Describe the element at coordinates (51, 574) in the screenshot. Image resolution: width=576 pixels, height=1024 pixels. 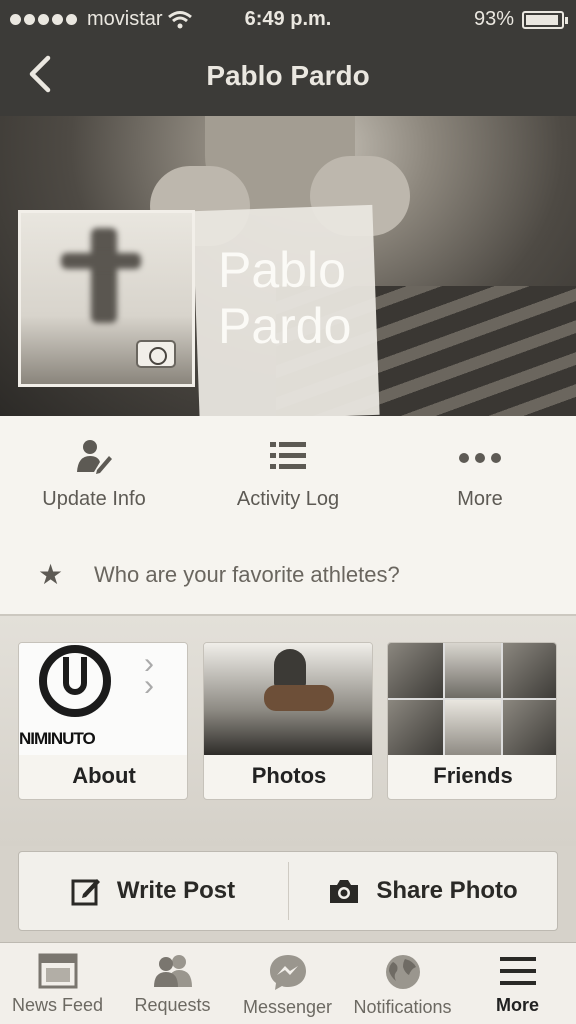
I see `star-icon: ★` at that location.